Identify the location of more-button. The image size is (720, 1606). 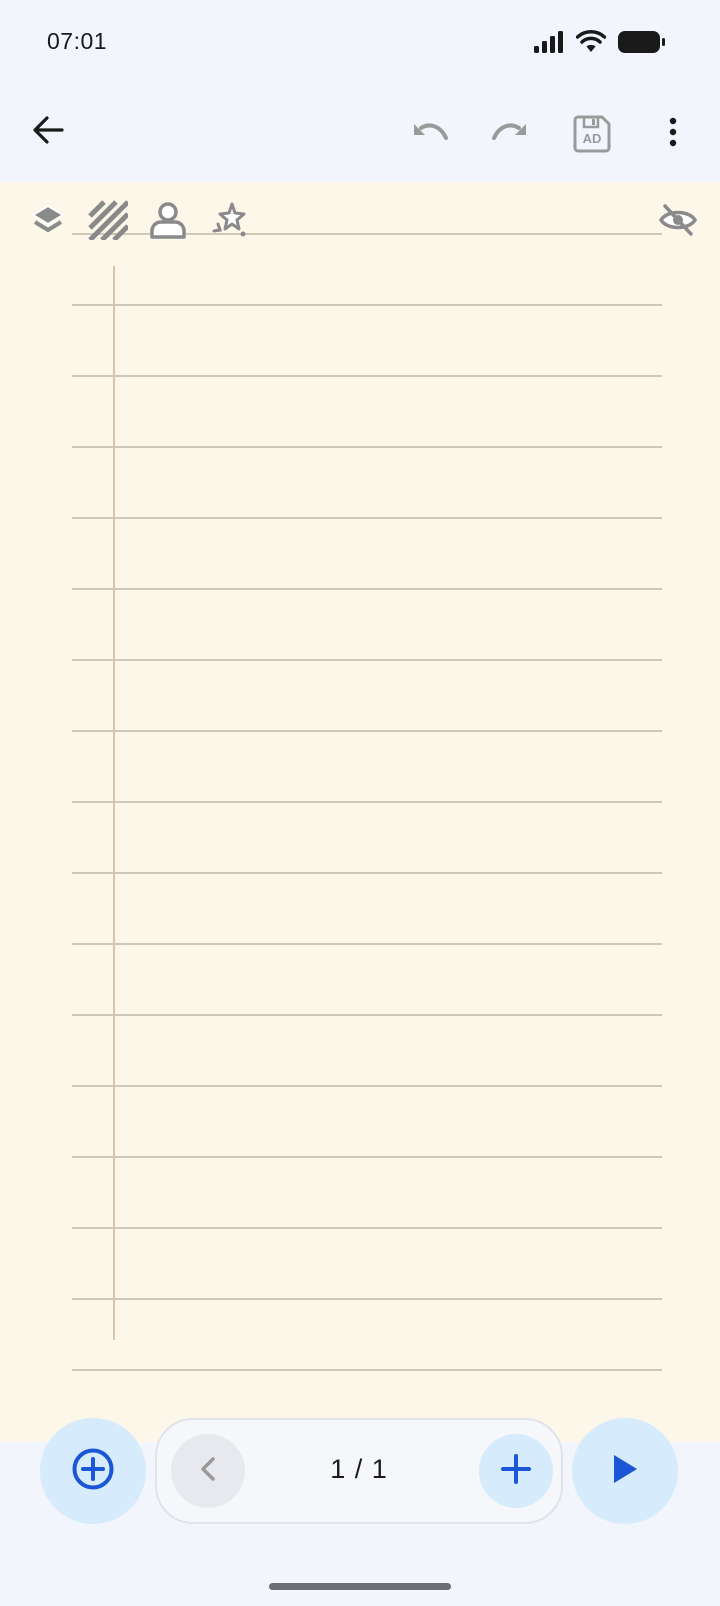
(673, 134).